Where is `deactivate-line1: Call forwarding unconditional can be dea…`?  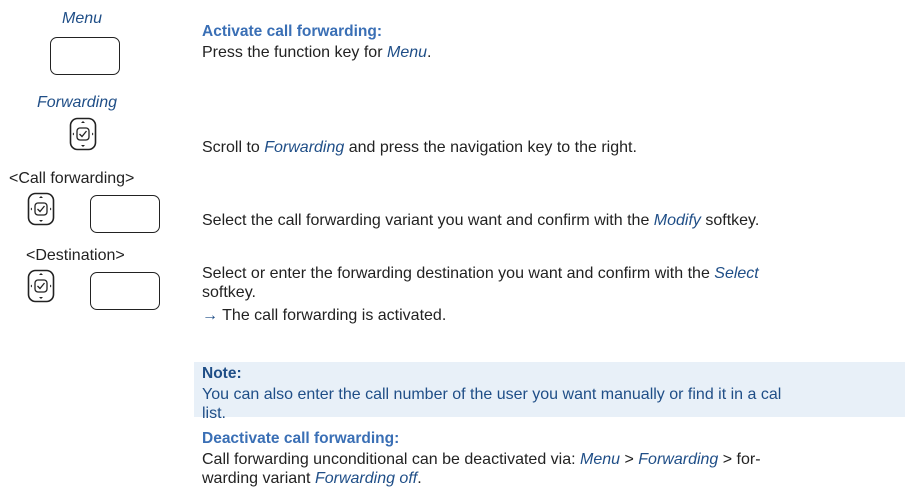
deactivate-line1: Call forwarding unconditional can be dea… is located at coordinates (481, 460).